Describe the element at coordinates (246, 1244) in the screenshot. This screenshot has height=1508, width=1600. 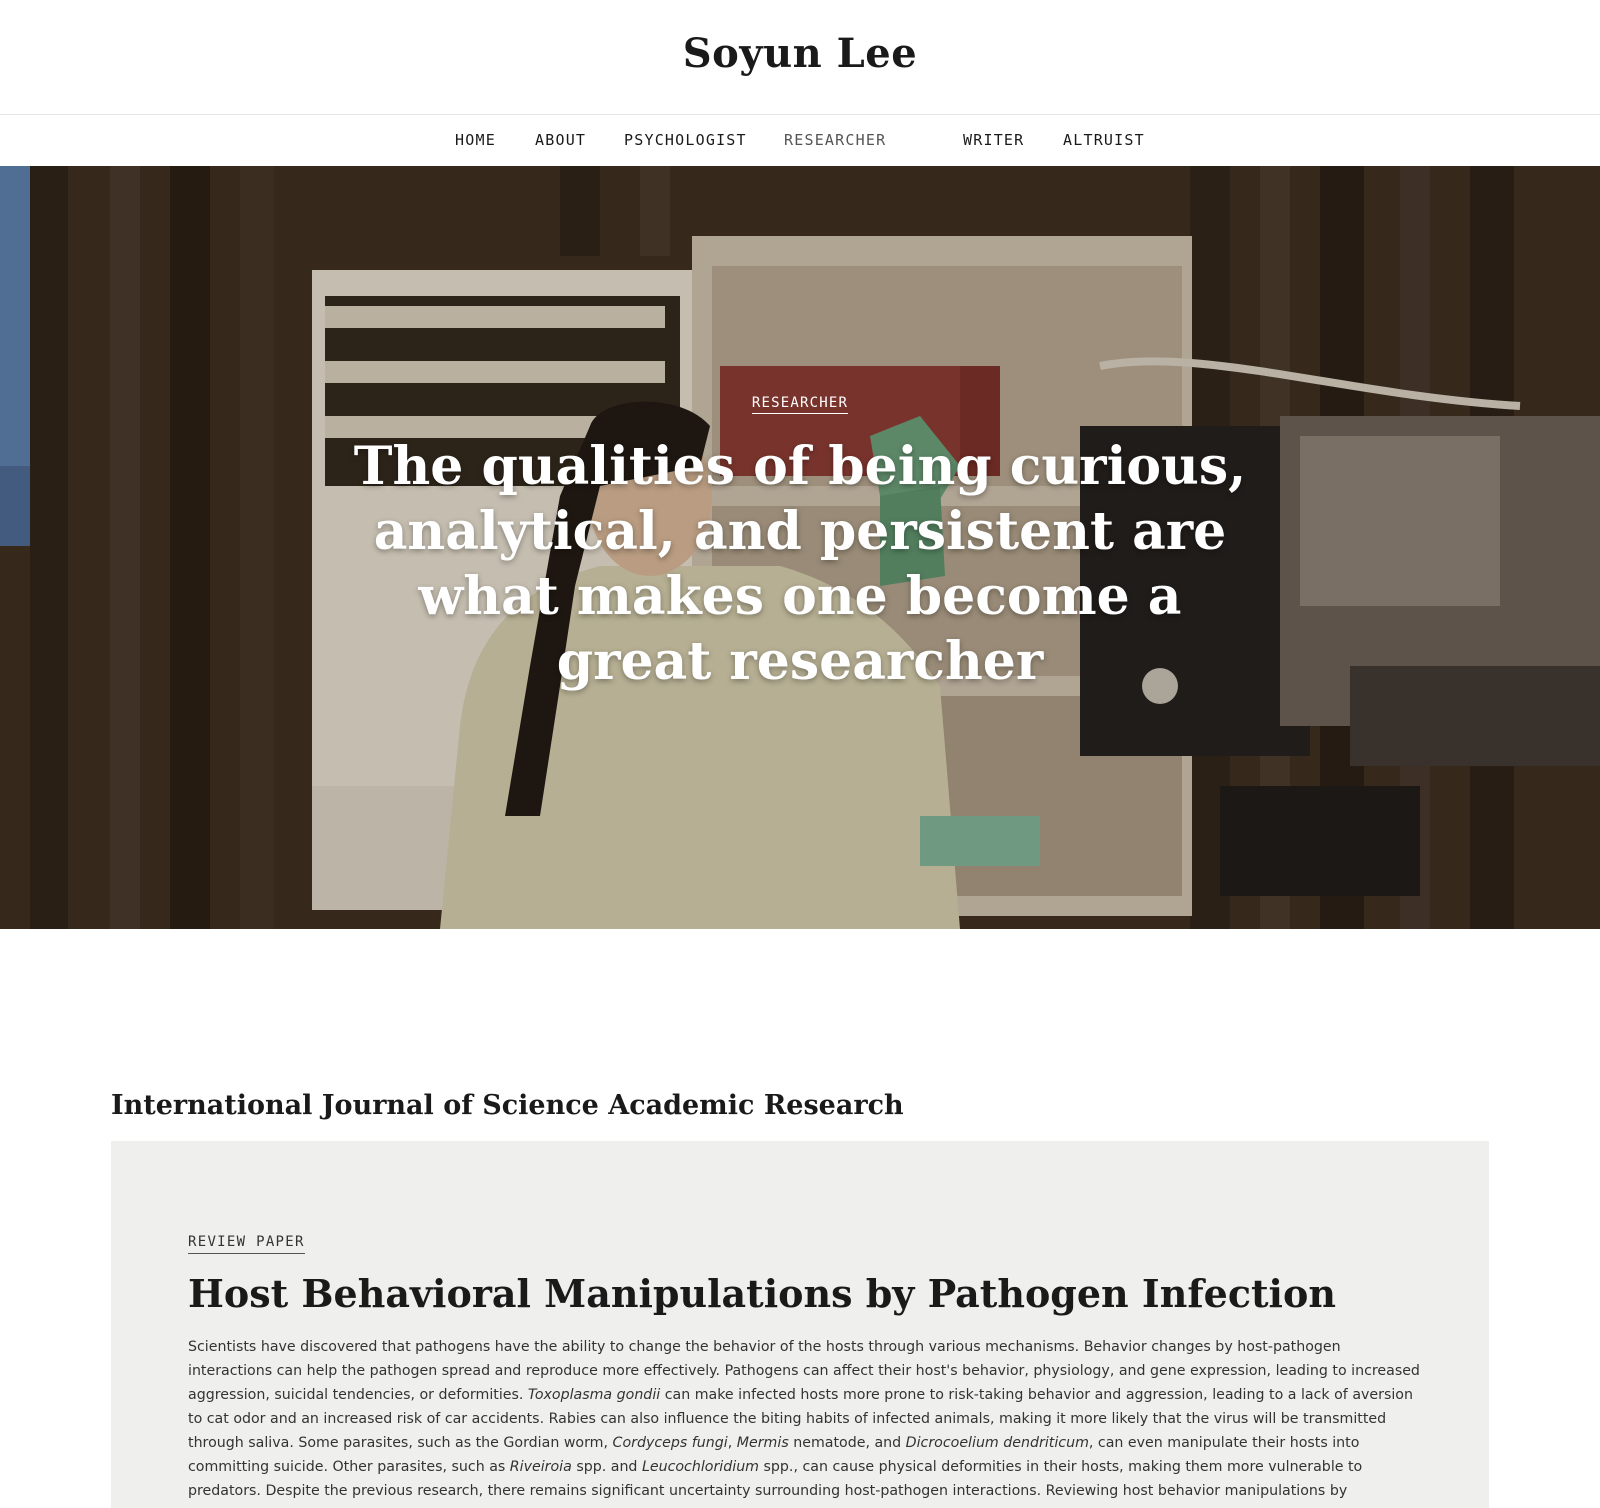
I see `paper-type-tag: REVIEW PAPER` at that location.